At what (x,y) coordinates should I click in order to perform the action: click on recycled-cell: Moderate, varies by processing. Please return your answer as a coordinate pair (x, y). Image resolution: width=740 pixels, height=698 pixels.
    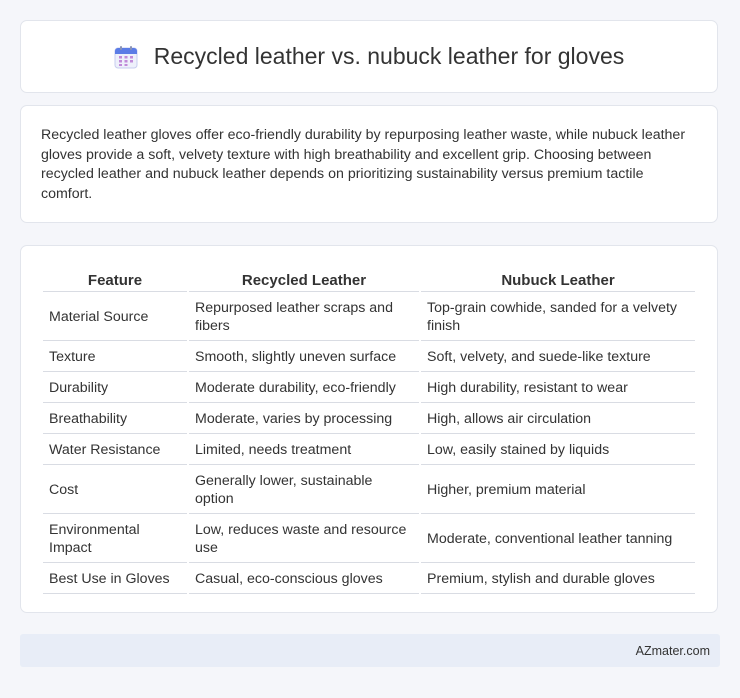
    Looking at the image, I should click on (304, 419).